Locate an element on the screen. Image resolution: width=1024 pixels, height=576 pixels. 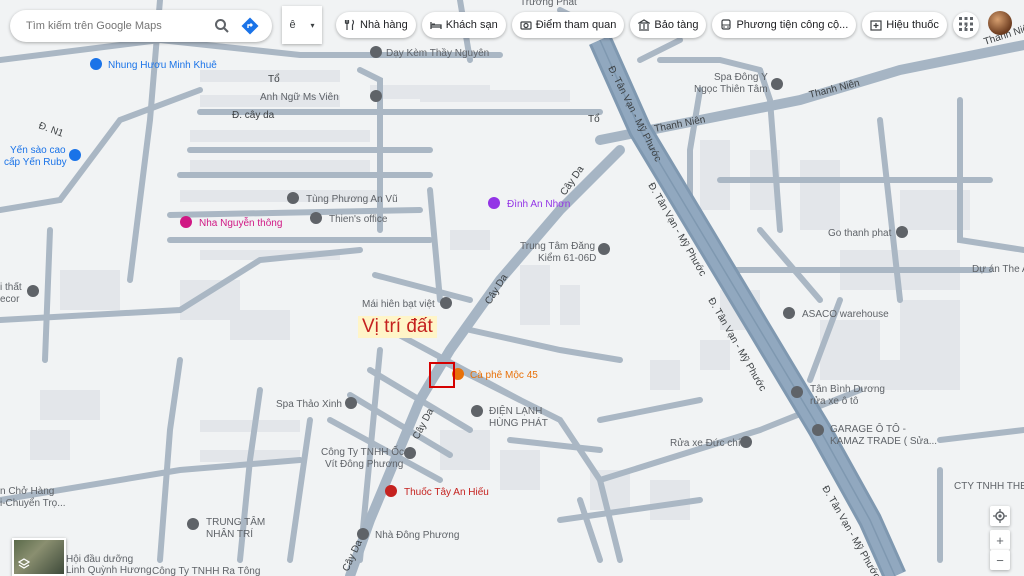
top-bar is located at coordinates (141, 26).